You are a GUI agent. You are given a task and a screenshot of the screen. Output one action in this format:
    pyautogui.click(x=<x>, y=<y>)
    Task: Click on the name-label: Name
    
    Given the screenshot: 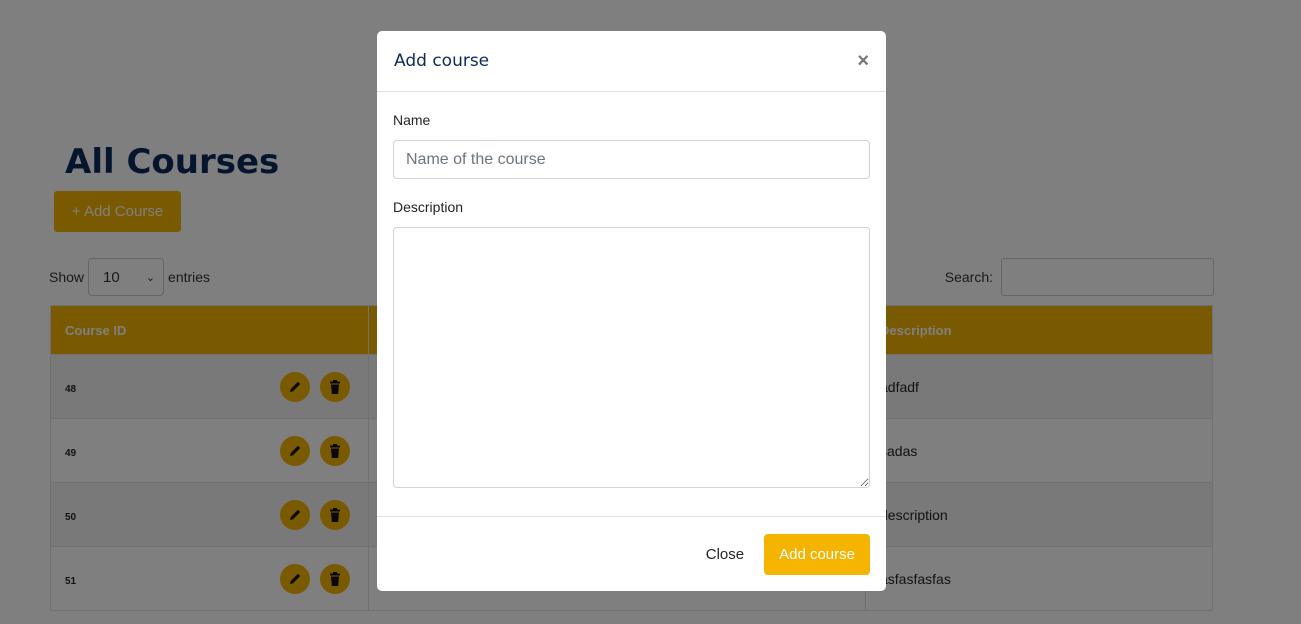 What is the action you would take?
    pyautogui.click(x=412, y=120)
    